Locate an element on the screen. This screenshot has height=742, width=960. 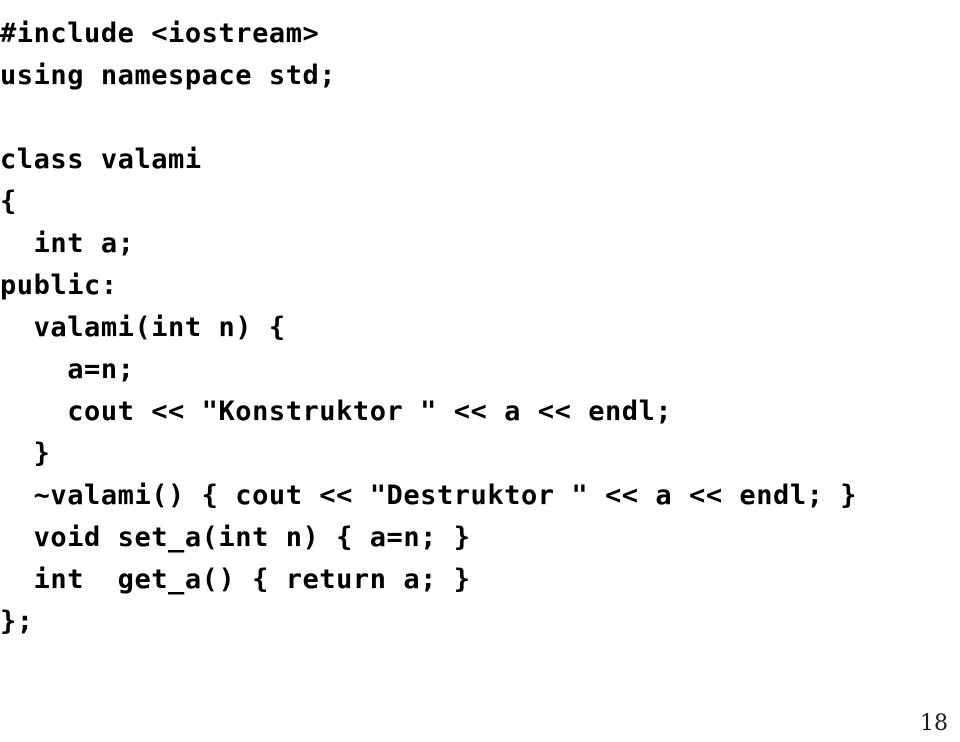
code-line: #include <iostream> is located at coordinates (160, 33).